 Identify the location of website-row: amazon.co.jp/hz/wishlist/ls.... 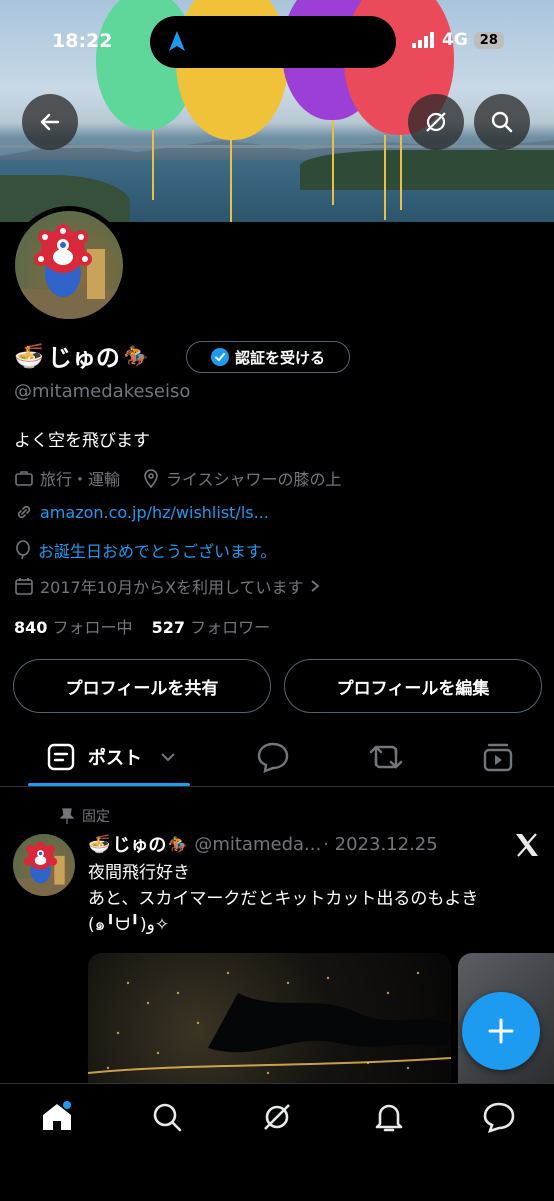
(141, 512).